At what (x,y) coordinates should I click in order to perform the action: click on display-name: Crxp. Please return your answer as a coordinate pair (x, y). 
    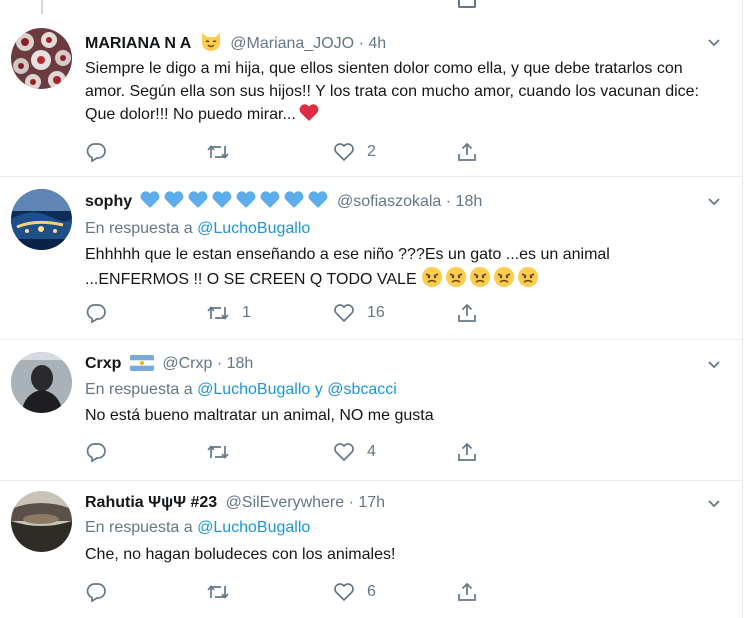
    Looking at the image, I should click on (103, 363).